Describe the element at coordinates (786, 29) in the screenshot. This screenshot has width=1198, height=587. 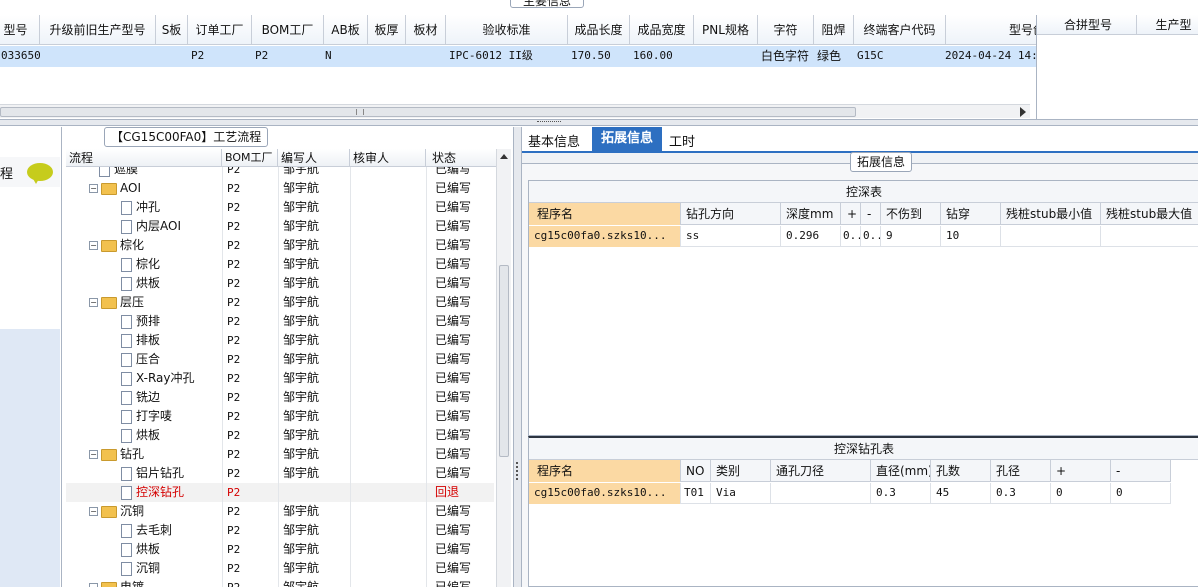
I see `col-header: 字符` at that location.